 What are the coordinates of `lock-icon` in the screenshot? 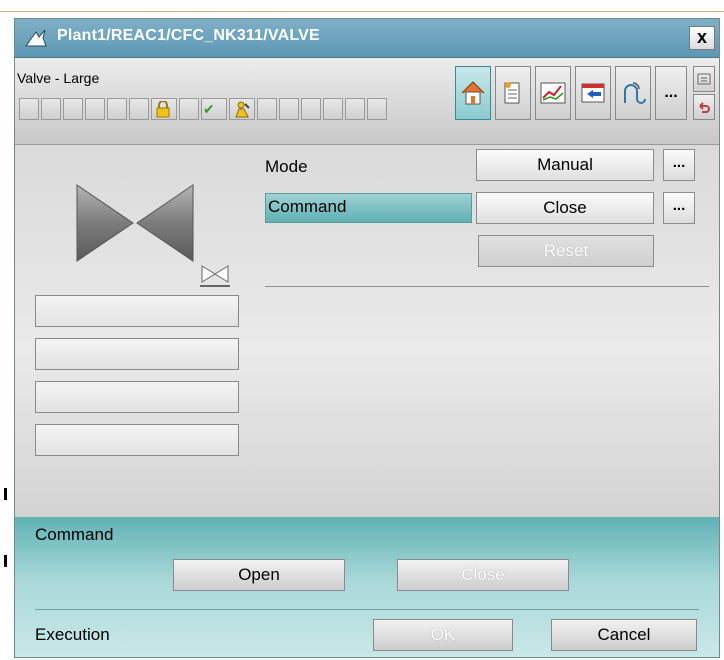 It's located at (163, 109).